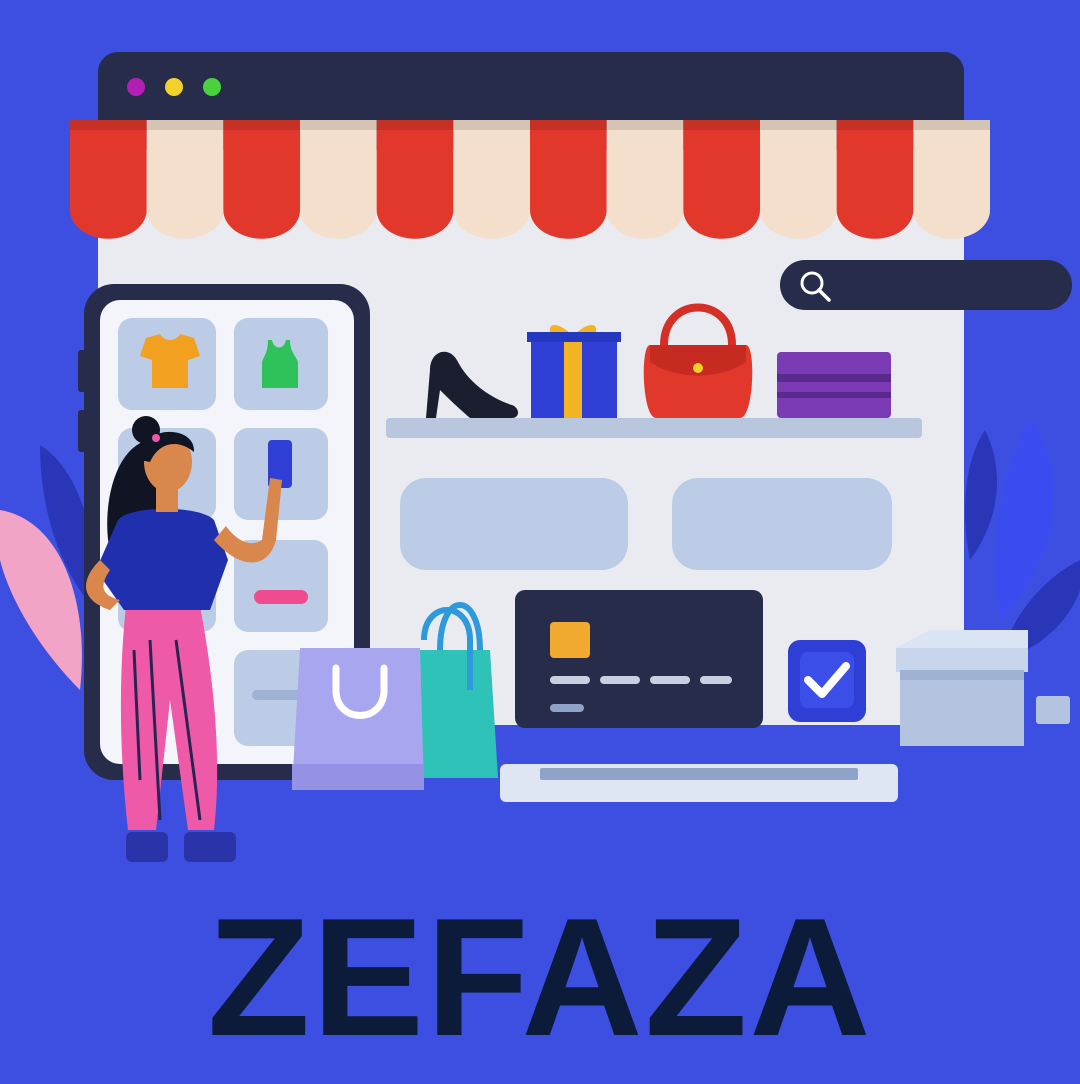 This screenshot has height=1084, width=1080. Describe the element at coordinates (48, 567) in the screenshot. I see `leaves-left` at that location.